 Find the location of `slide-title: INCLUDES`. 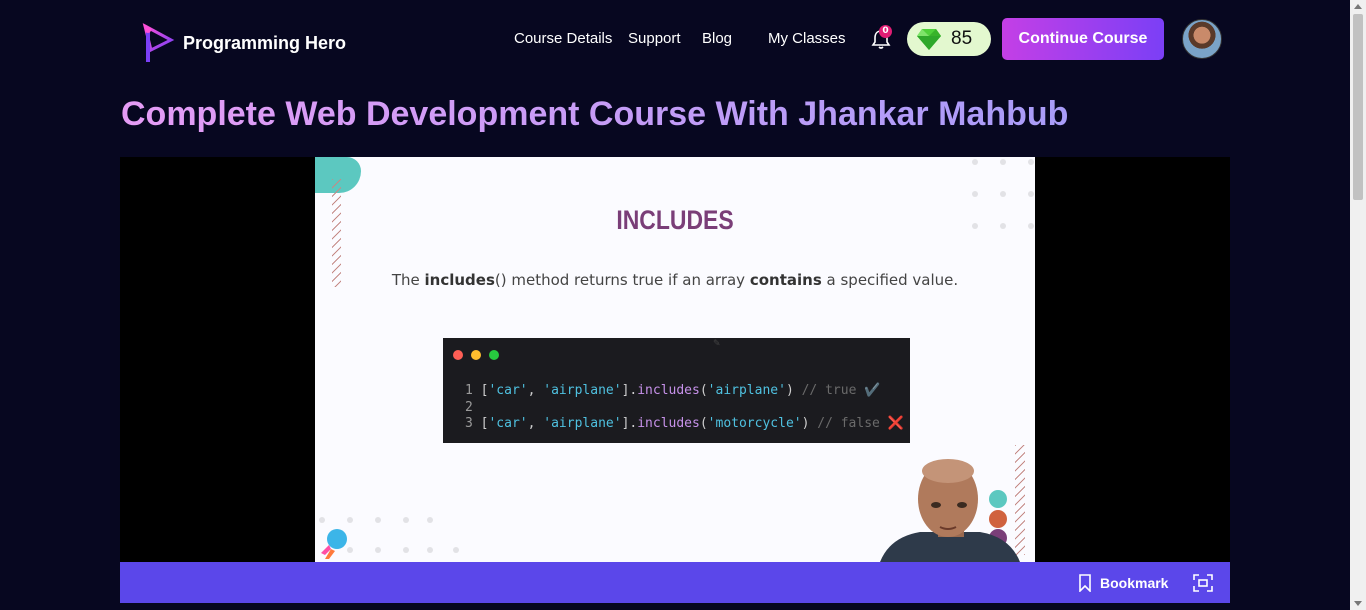

slide-title: INCLUDES is located at coordinates (675, 220).